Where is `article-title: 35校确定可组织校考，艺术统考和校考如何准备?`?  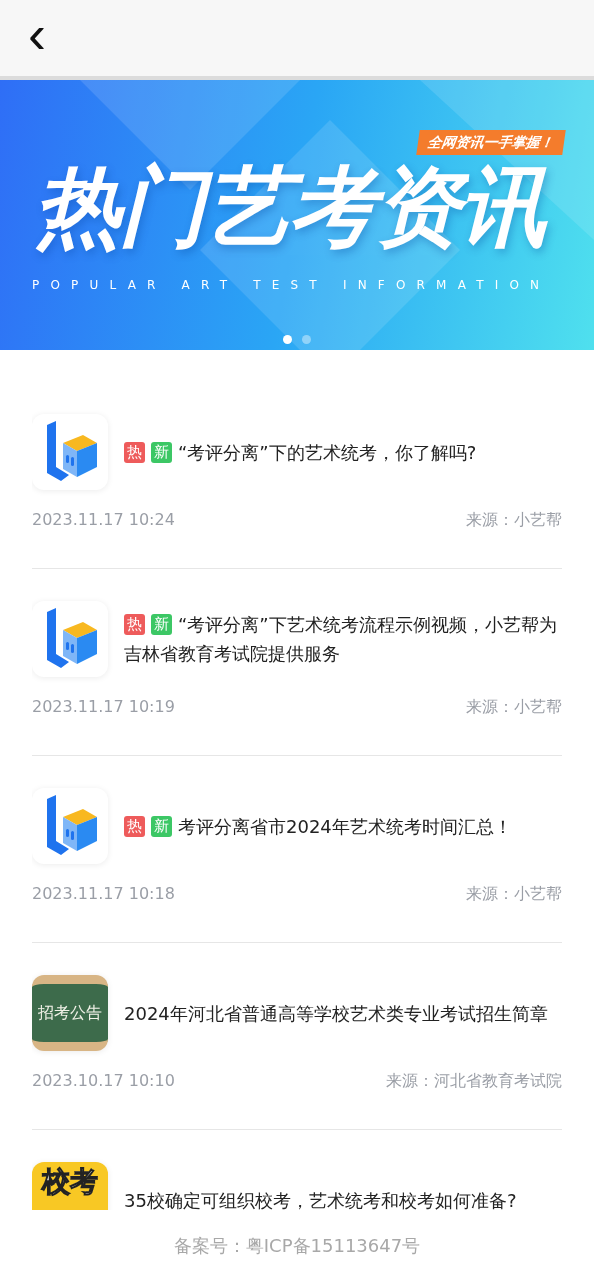
article-title: 35校确定可组织校考，艺术统考和校考如何准备? is located at coordinates (320, 1197).